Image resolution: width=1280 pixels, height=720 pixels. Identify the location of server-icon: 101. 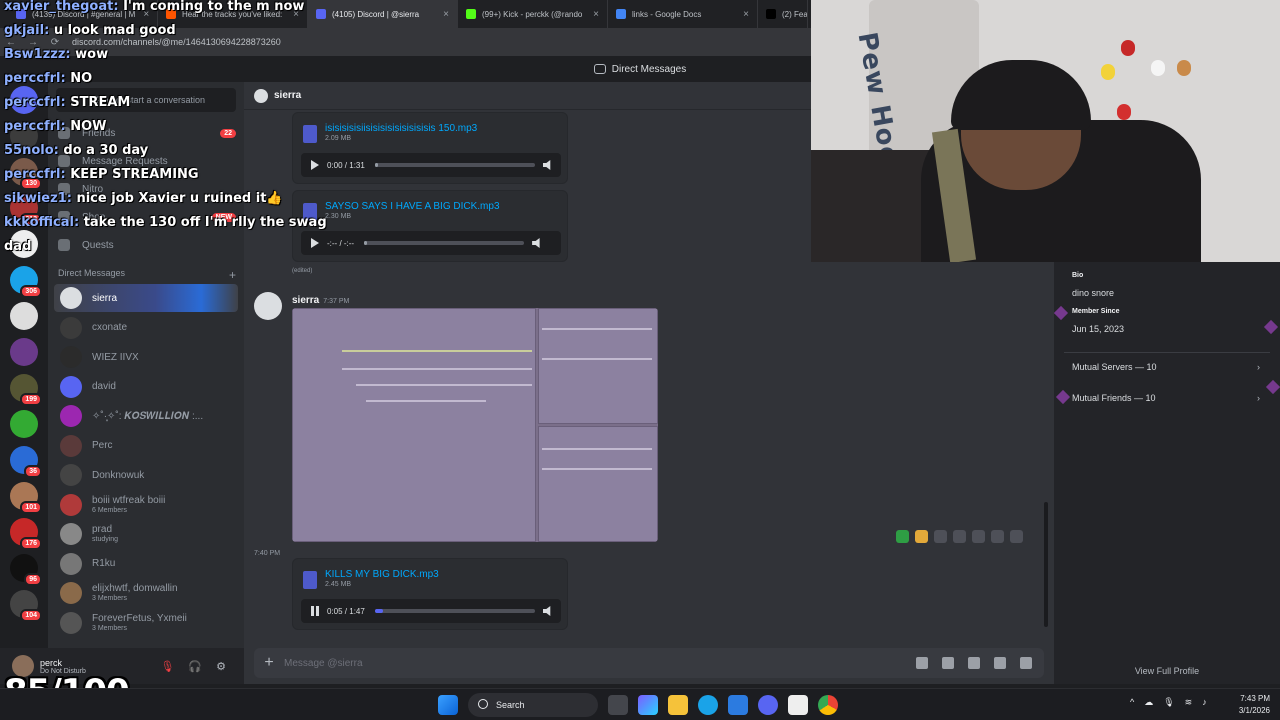
(26, 498).